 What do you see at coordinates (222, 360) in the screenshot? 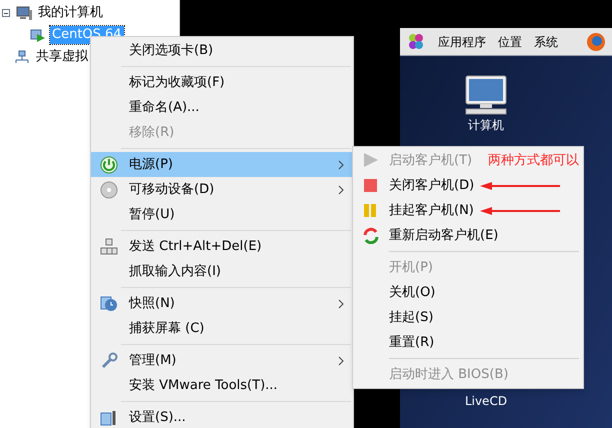
I see `menu-item: 管理(M)` at bounding box center [222, 360].